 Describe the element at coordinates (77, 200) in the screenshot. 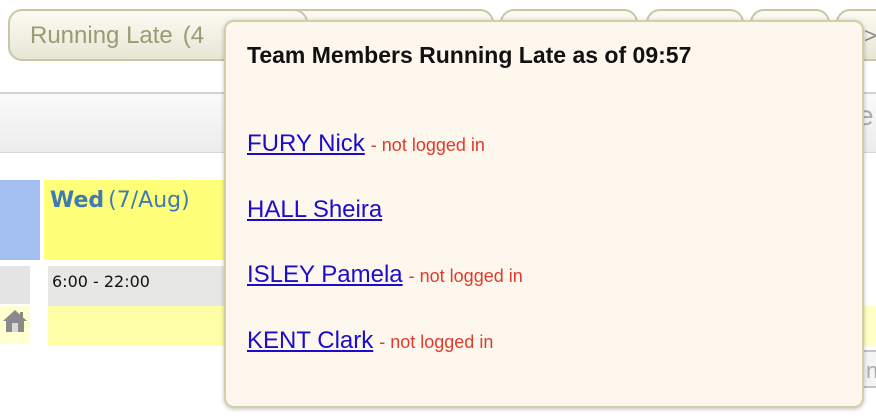

I see `day-name: Wed` at that location.